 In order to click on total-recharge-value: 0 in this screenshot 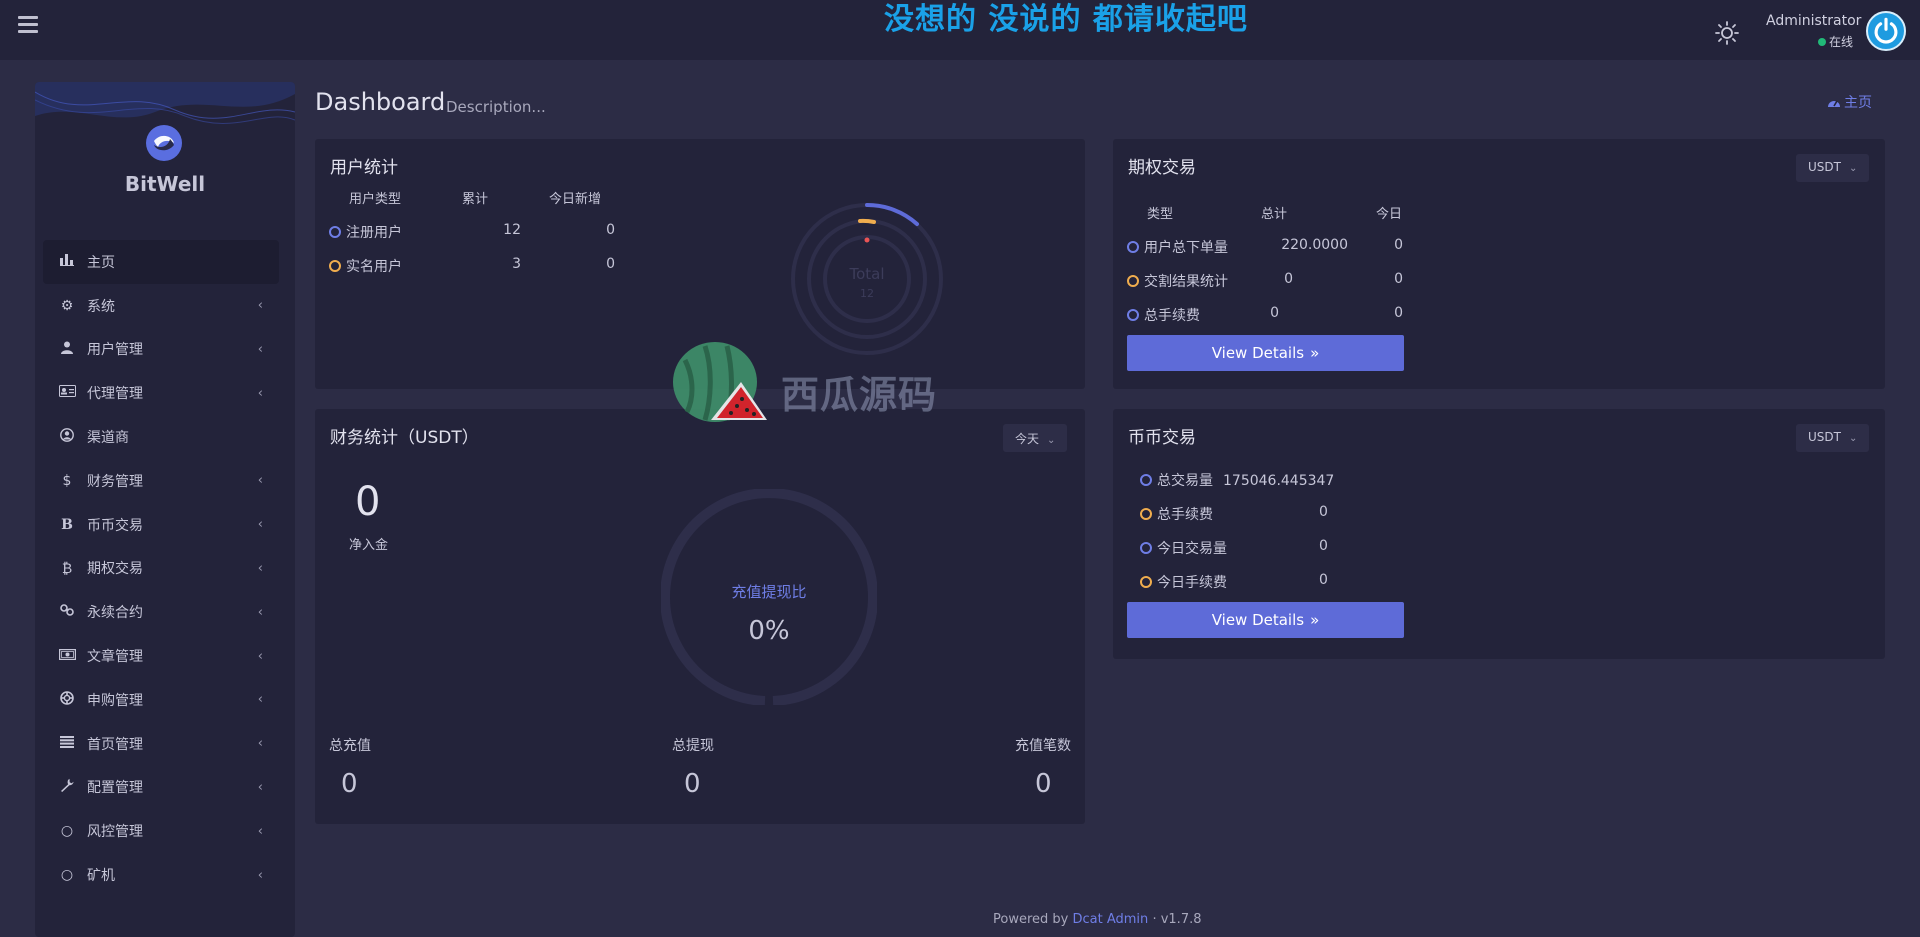, I will do `click(349, 784)`.